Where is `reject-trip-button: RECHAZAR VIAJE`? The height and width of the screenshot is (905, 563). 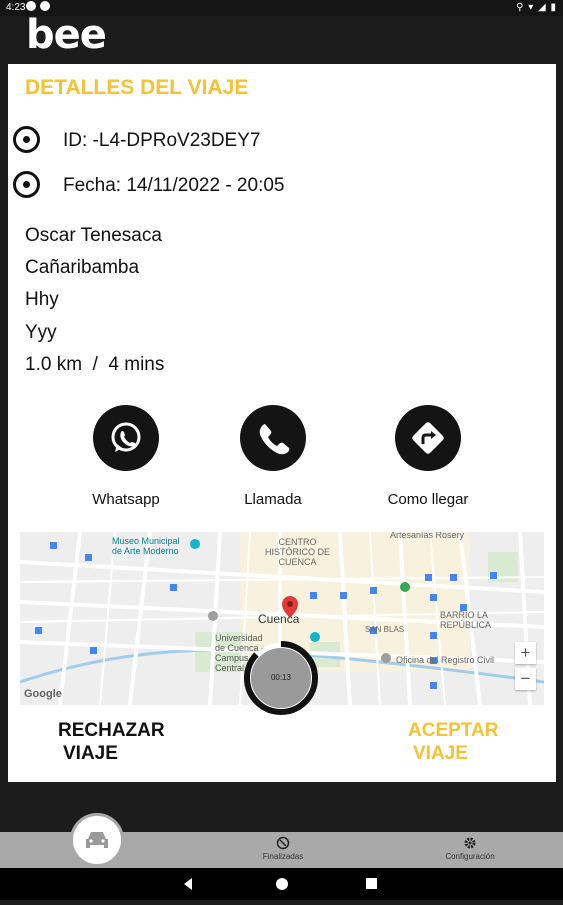 reject-trip-button: RECHAZAR VIAJE is located at coordinates (111, 742).